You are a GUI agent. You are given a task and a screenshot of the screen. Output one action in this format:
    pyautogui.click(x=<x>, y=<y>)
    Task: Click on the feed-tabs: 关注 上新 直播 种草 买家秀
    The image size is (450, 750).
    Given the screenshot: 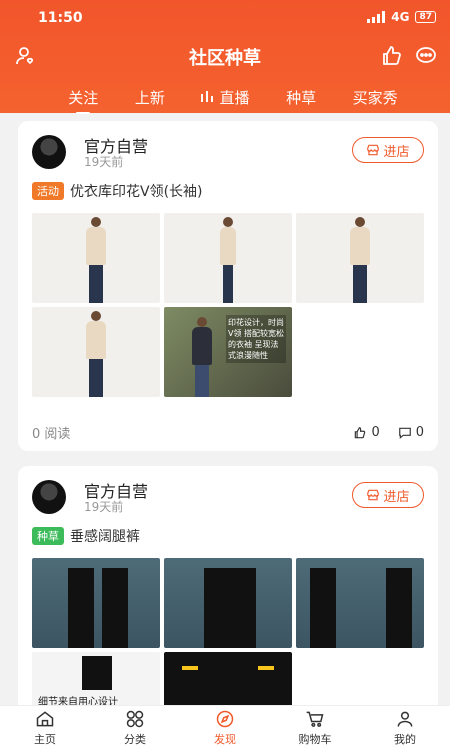 What is the action you would take?
    pyautogui.click(x=225, y=99)
    